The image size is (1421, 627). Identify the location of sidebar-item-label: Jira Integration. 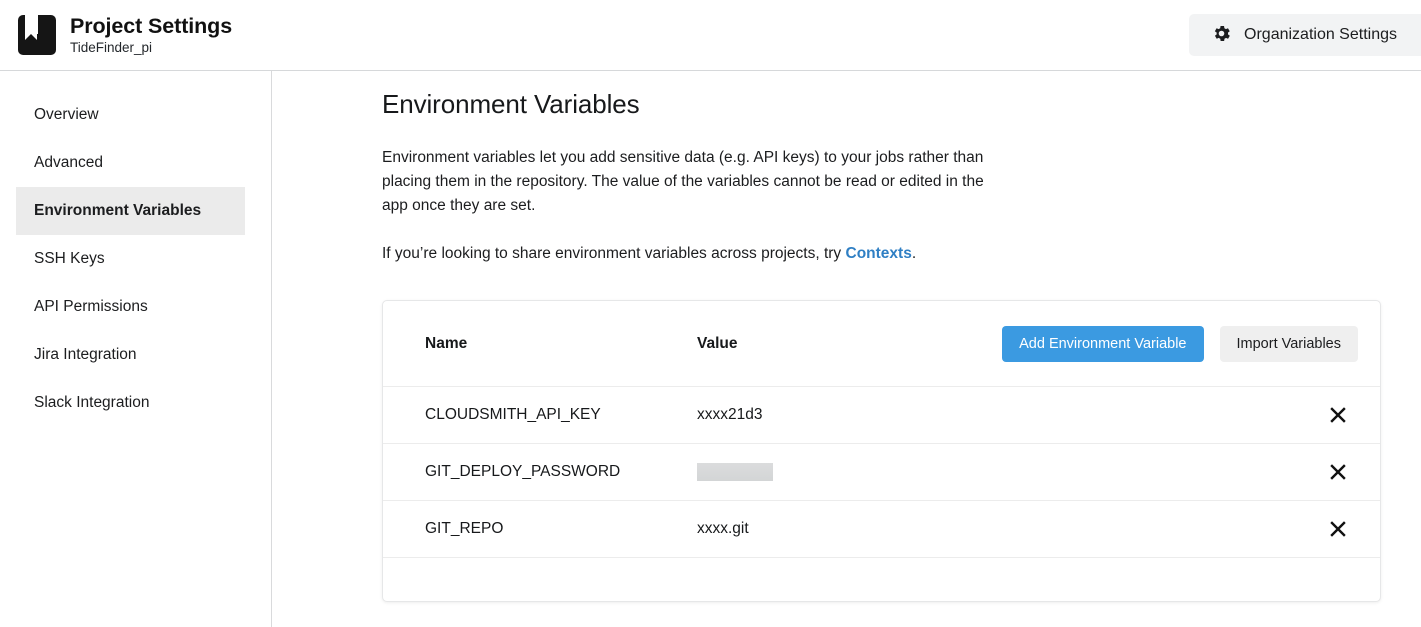
(85, 354).